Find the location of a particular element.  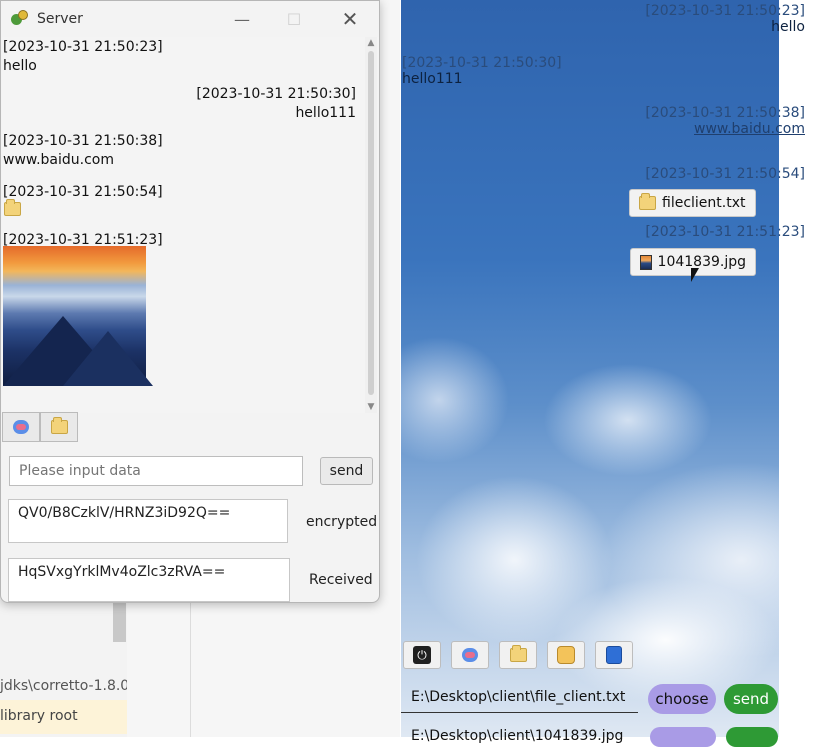

file-name: fileclient.txt is located at coordinates (704, 203).